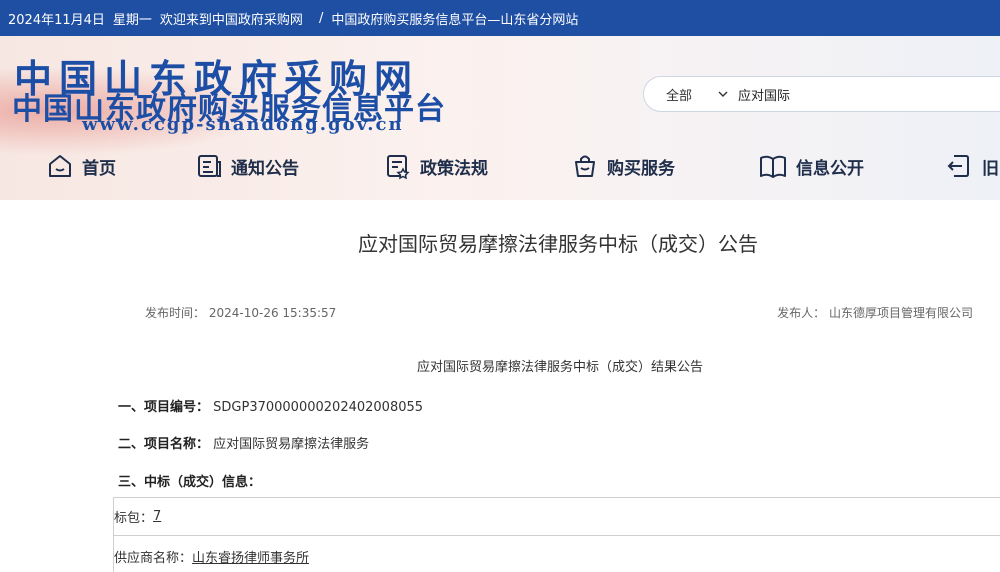 The width and height of the screenshot is (1000, 572). I want to click on search-input, so click(848, 94).